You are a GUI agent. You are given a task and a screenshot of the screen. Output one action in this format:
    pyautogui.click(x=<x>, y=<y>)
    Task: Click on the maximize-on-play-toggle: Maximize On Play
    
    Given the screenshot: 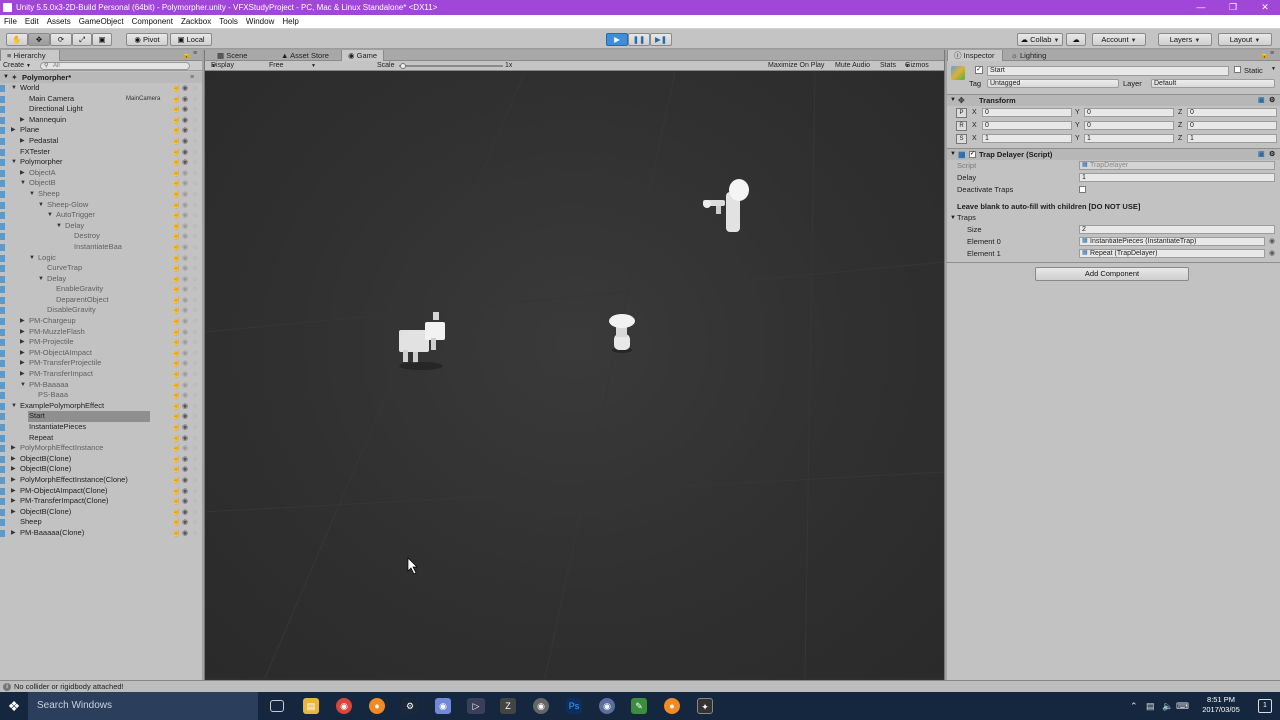 What is the action you would take?
    pyautogui.click(x=796, y=66)
    